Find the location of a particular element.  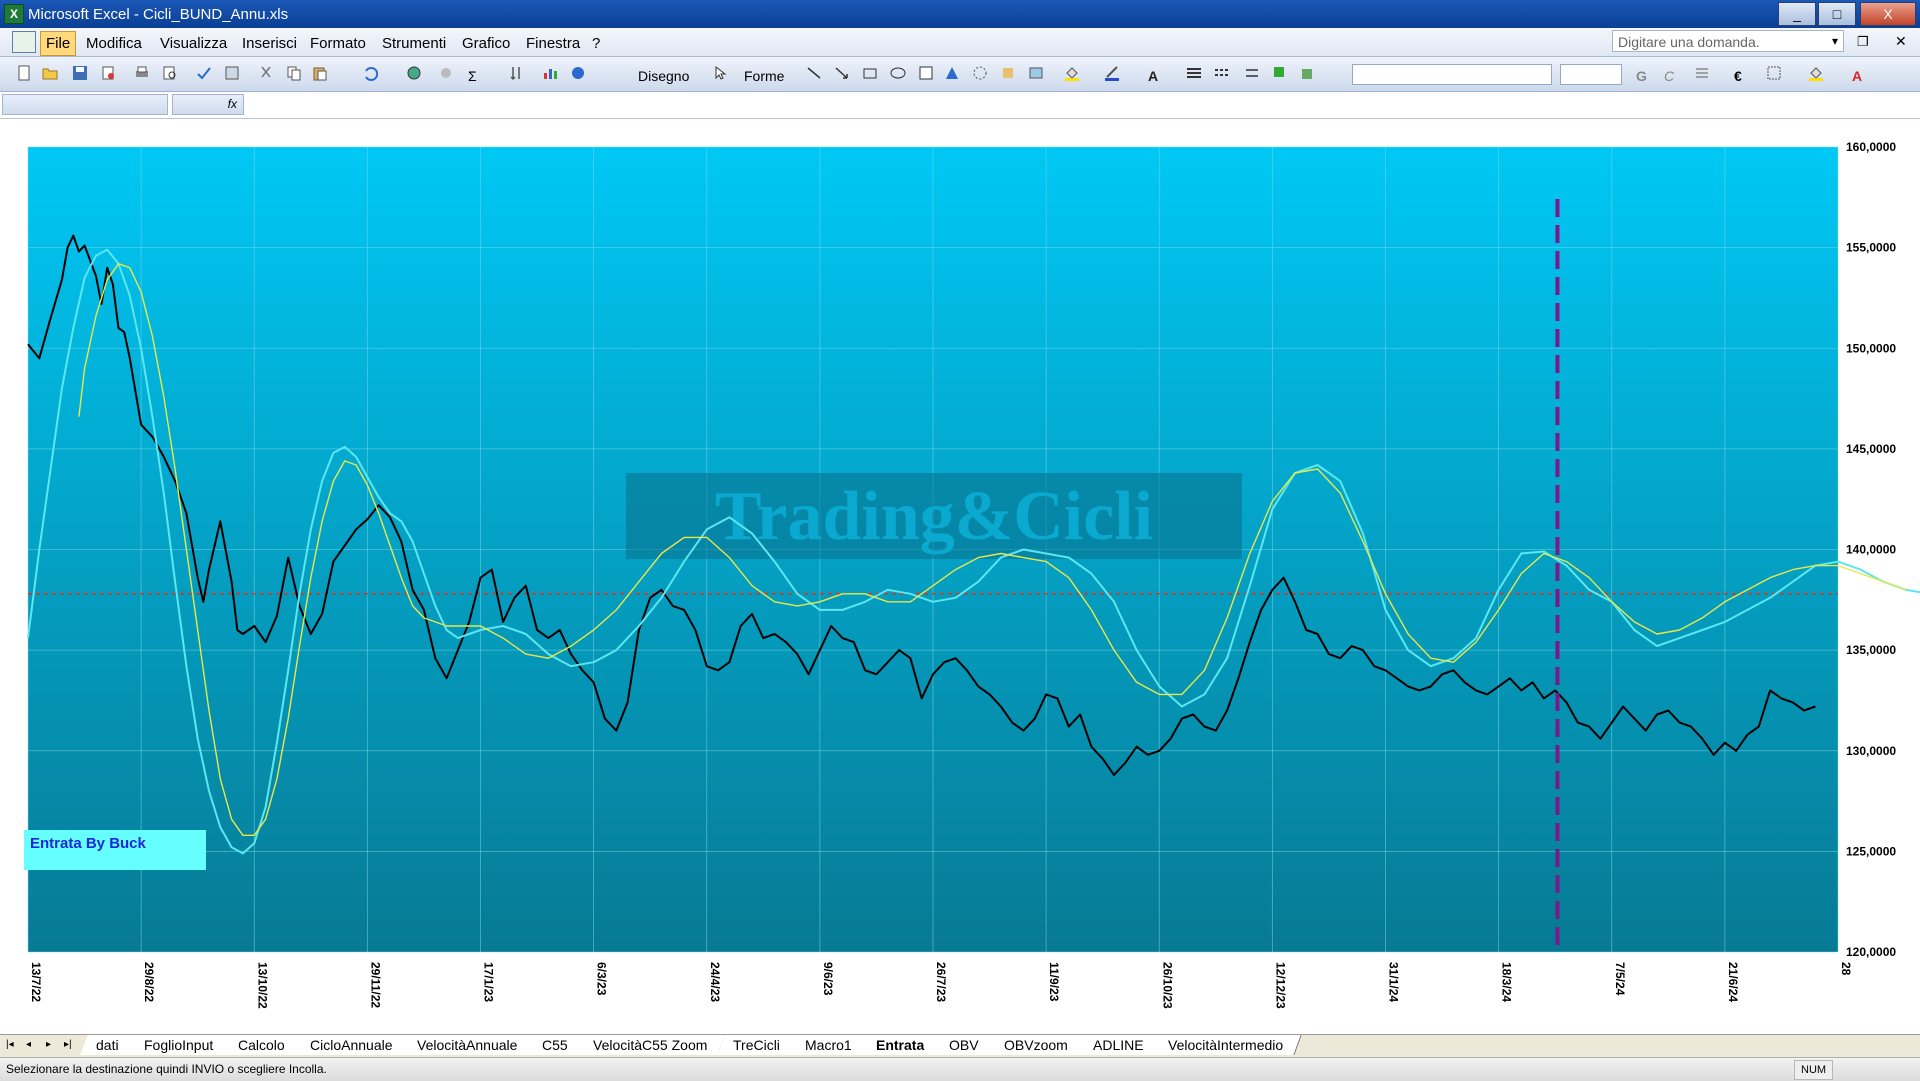

print-preview-icon is located at coordinates (170, 73).